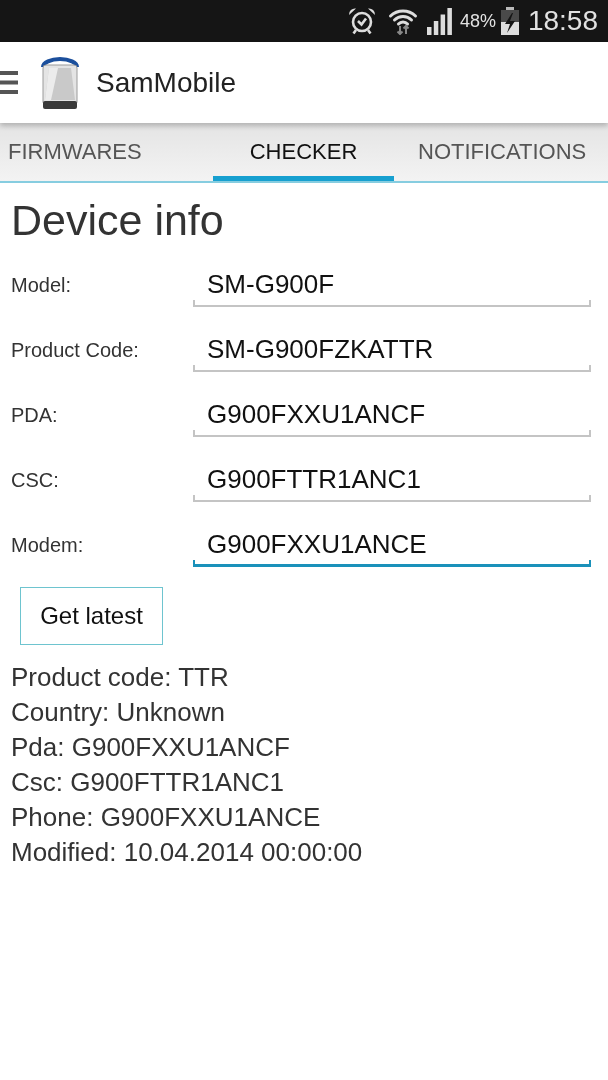  What do you see at coordinates (118, 220) in the screenshot?
I see `section-title: Device info` at bounding box center [118, 220].